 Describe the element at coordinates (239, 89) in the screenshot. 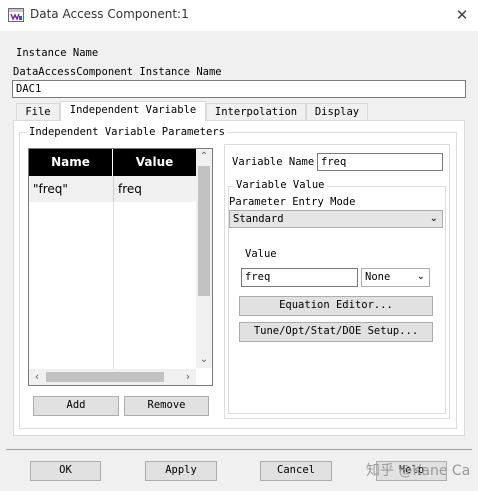

I see `instance-name-input: DAC1` at that location.